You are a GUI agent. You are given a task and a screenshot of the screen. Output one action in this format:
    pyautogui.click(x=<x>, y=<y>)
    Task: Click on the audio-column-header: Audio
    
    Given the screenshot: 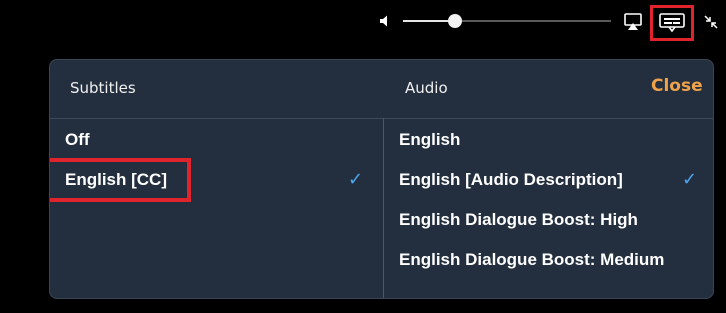 What is the action you would take?
    pyautogui.click(x=426, y=88)
    